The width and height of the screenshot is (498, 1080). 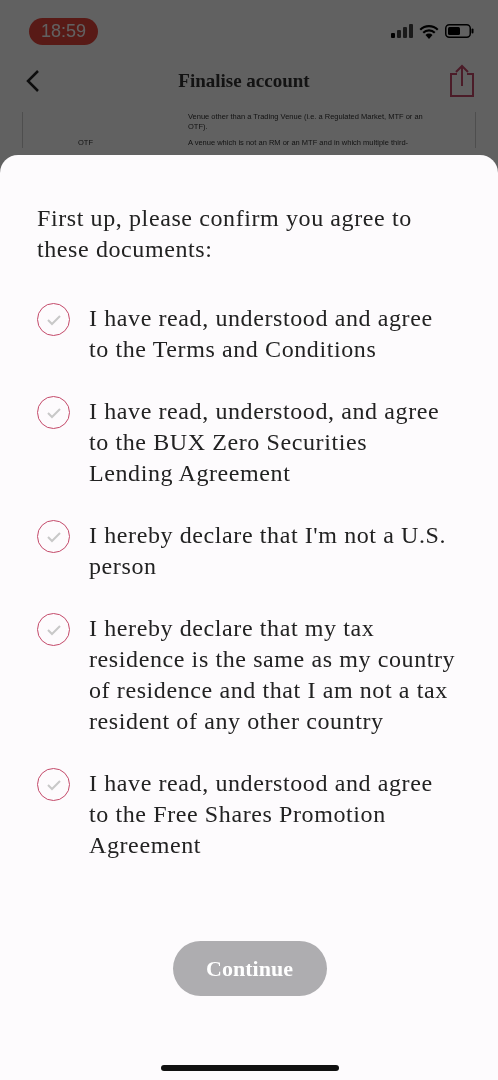 What do you see at coordinates (402, 31) in the screenshot?
I see `signal-icon` at bounding box center [402, 31].